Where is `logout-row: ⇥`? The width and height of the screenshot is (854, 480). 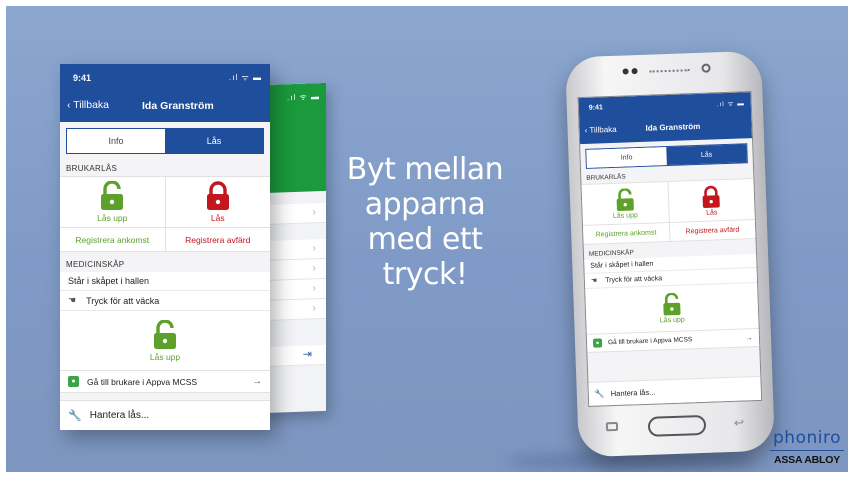 logout-row: ⇥ is located at coordinates (294, 356).